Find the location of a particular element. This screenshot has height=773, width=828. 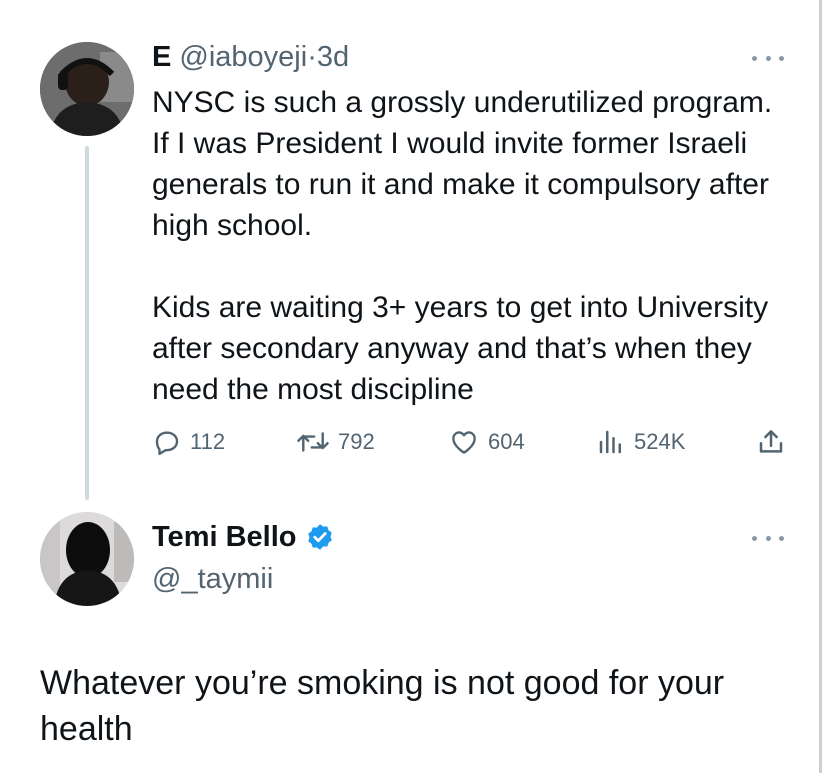

reply-handle: @_taymii is located at coordinates (212, 579).